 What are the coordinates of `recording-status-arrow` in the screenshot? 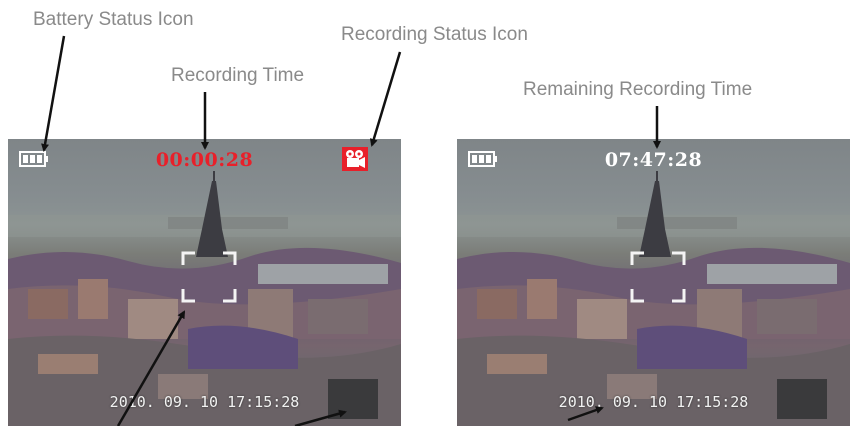 It's located at (385, 99).